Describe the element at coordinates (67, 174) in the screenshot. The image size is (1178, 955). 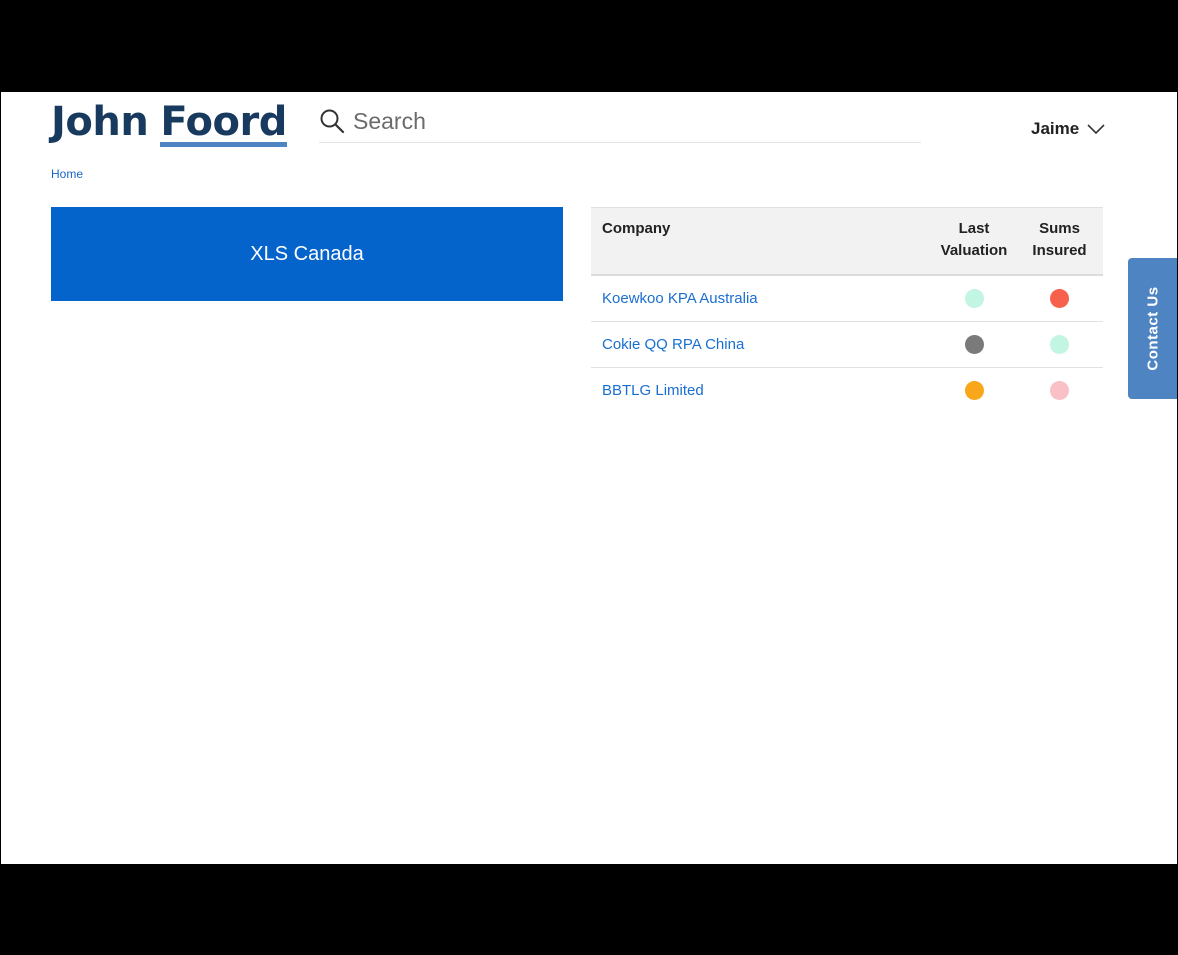
I see `breadcrumb-home: Home` at that location.